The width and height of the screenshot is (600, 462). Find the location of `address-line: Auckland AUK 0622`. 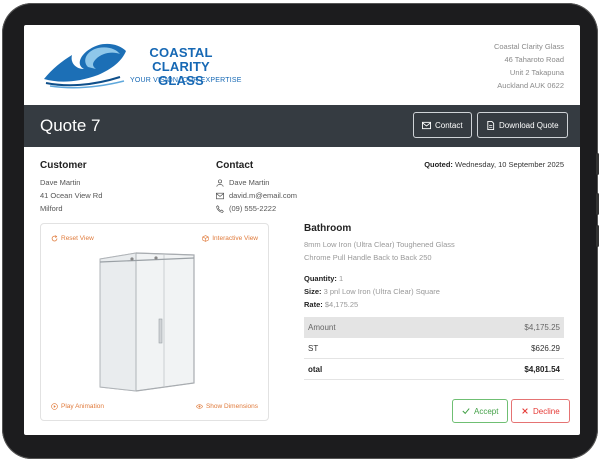

address-line: Auckland AUK 0622 is located at coordinates (530, 85).